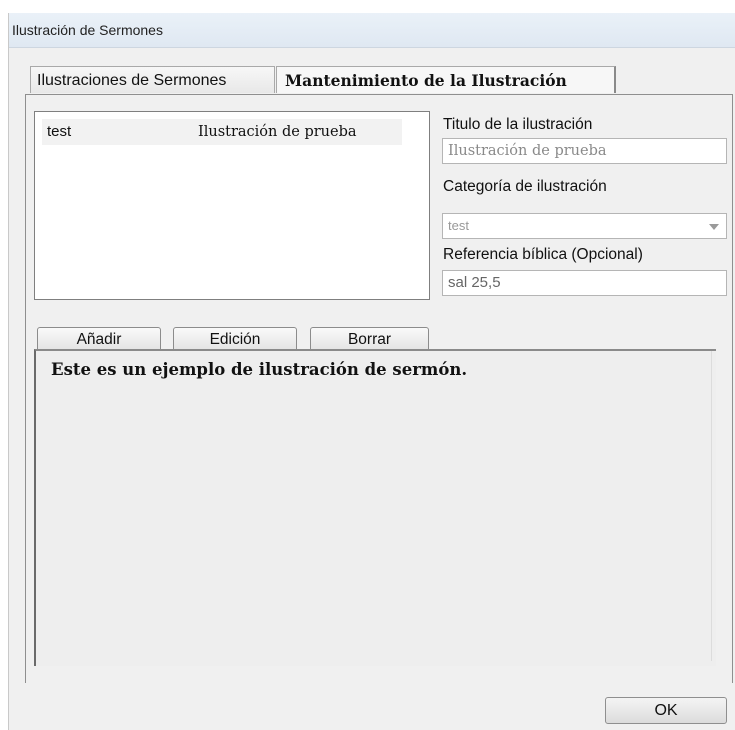  I want to click on tab-mantenimiento-label: Mantenimiento de la Ilustración, so click(426, 80).